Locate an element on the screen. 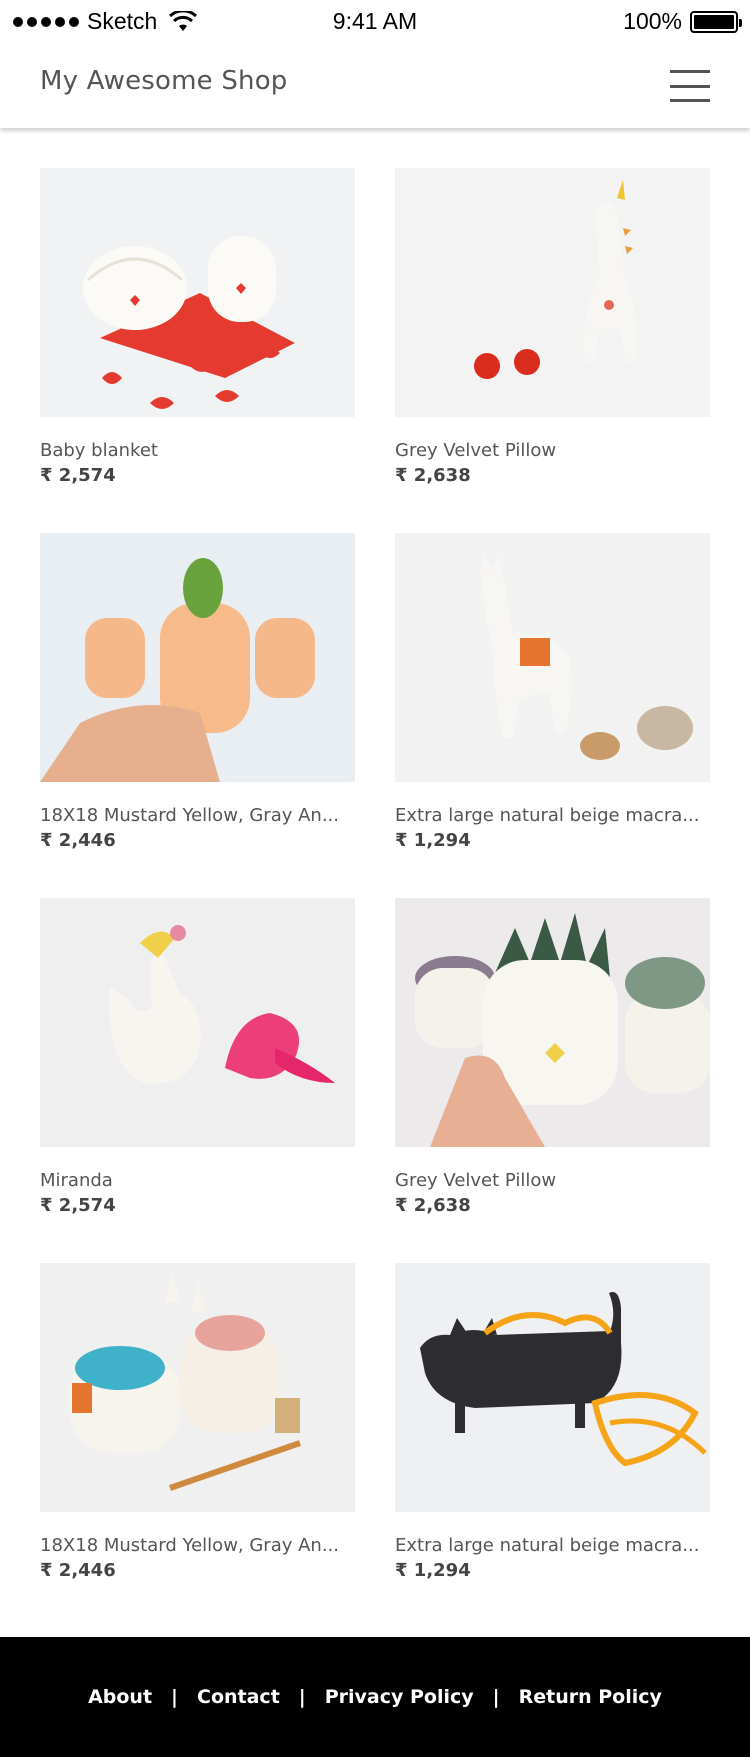 This screenshot has height=1757, width=750. shop-title: My Awesome Shop is located at coordinates (164, 81).